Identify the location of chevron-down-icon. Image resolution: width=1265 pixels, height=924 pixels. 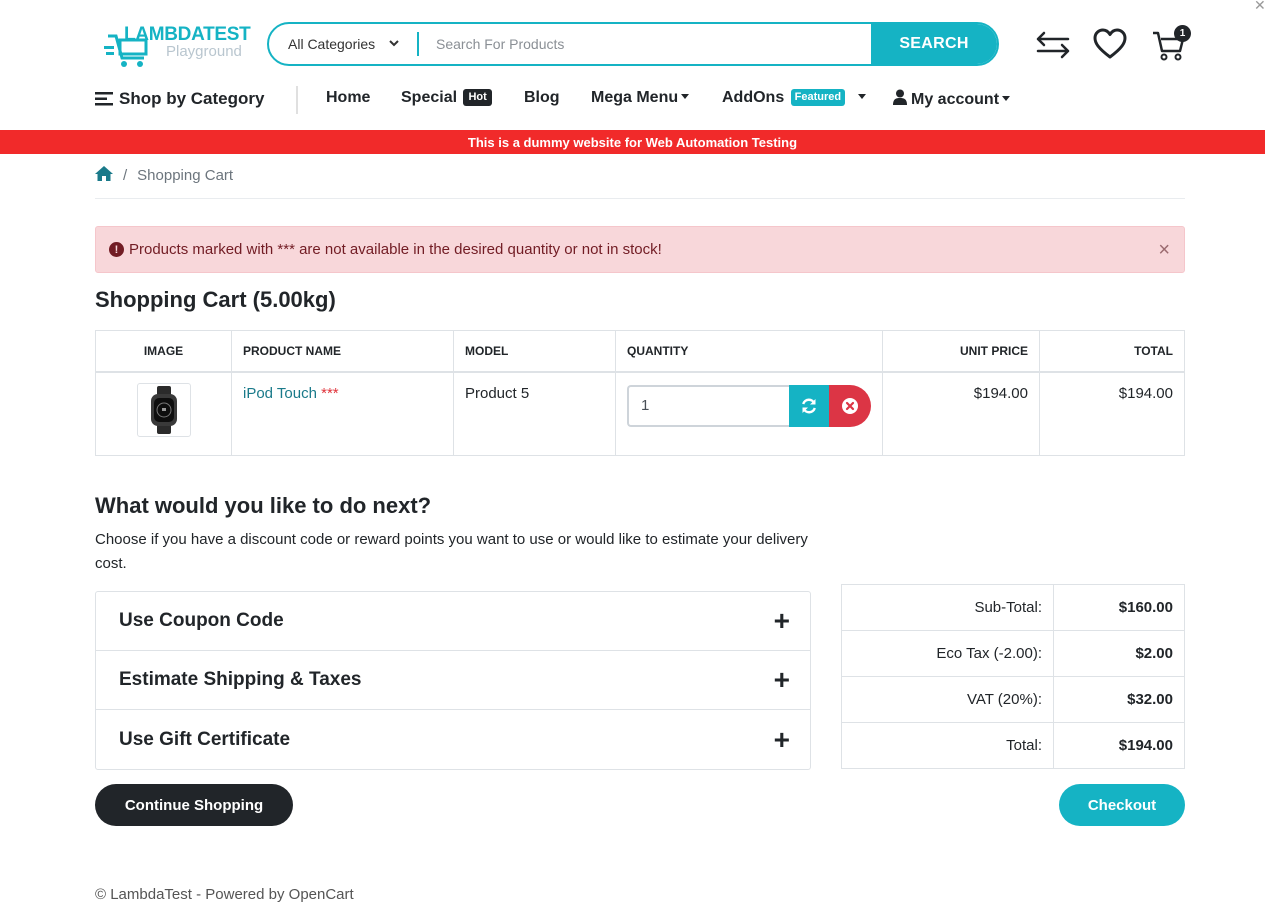
(394, 43).